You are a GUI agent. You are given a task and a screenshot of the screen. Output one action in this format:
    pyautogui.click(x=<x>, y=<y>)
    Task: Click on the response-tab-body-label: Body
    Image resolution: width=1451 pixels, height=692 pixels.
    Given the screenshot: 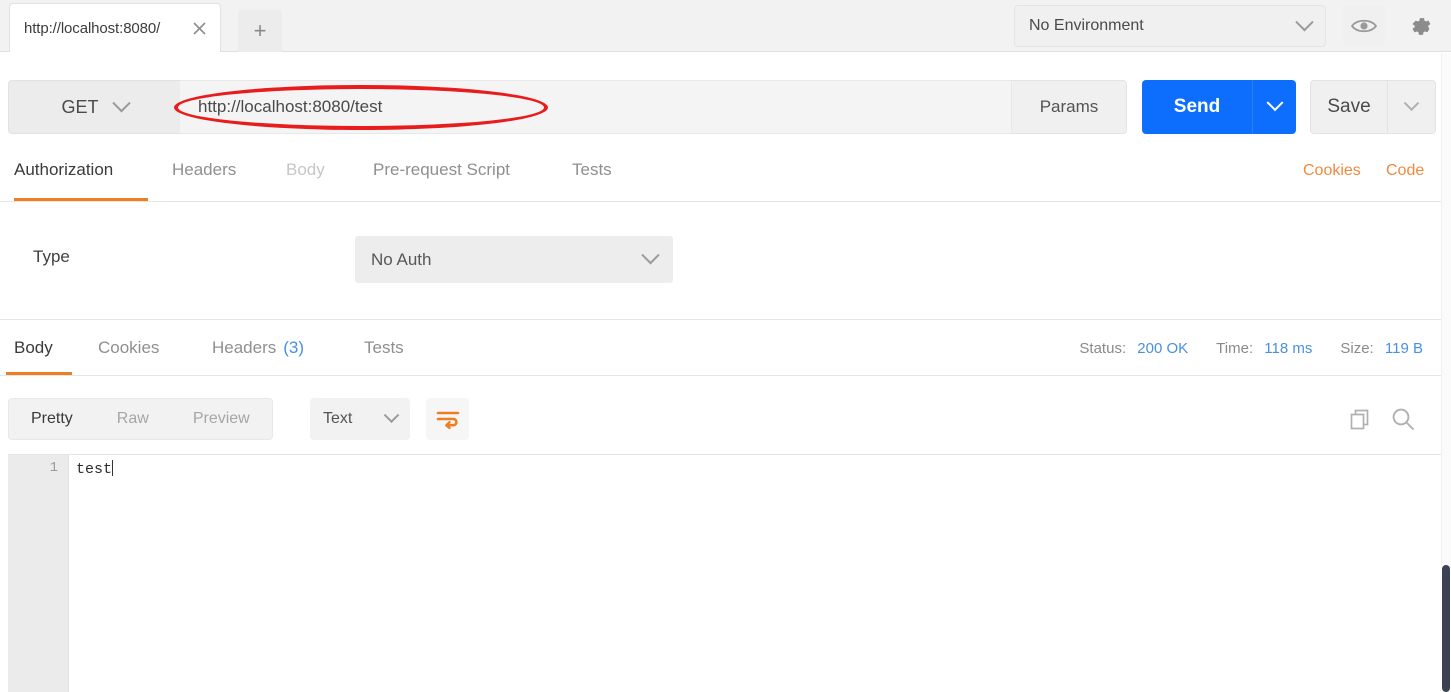 What is the action you would take?
    pyautogui.click(x=33, y=347)
    